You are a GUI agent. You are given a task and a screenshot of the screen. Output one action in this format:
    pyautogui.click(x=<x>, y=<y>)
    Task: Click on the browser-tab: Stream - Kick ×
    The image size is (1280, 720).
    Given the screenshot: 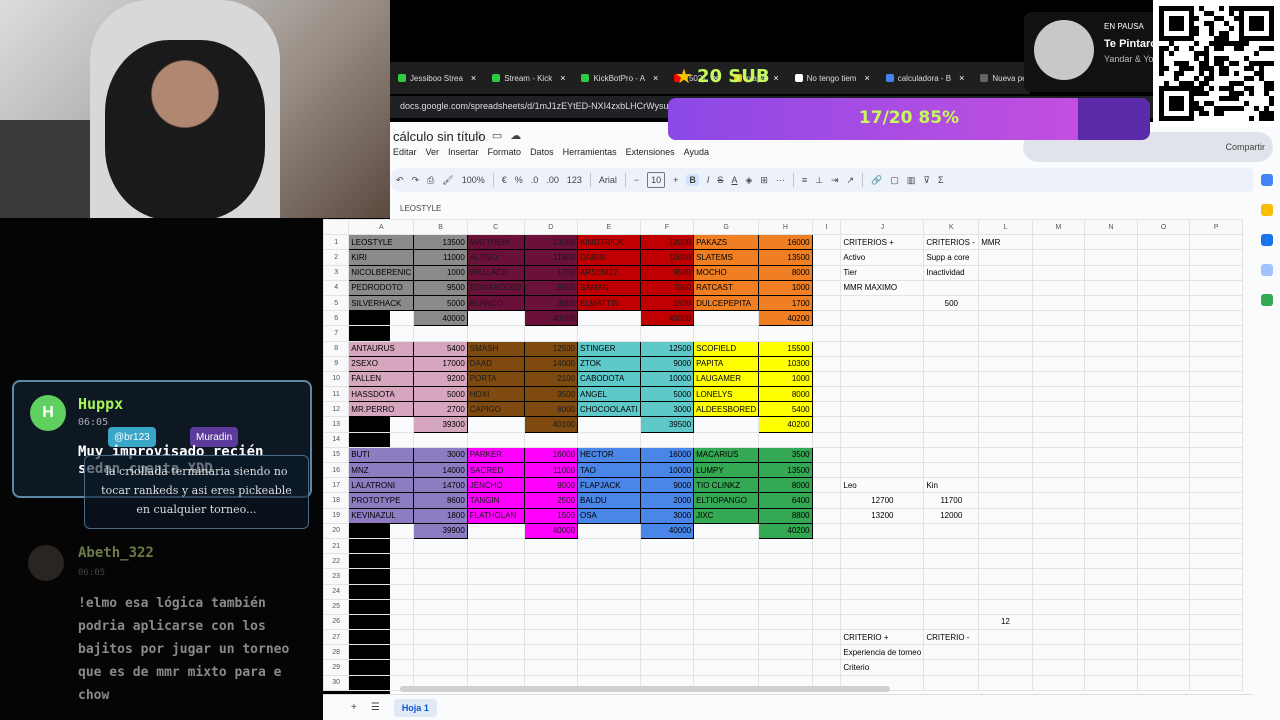 What is the action you would take?
    pyautogui.click(x=528, y=78)
    